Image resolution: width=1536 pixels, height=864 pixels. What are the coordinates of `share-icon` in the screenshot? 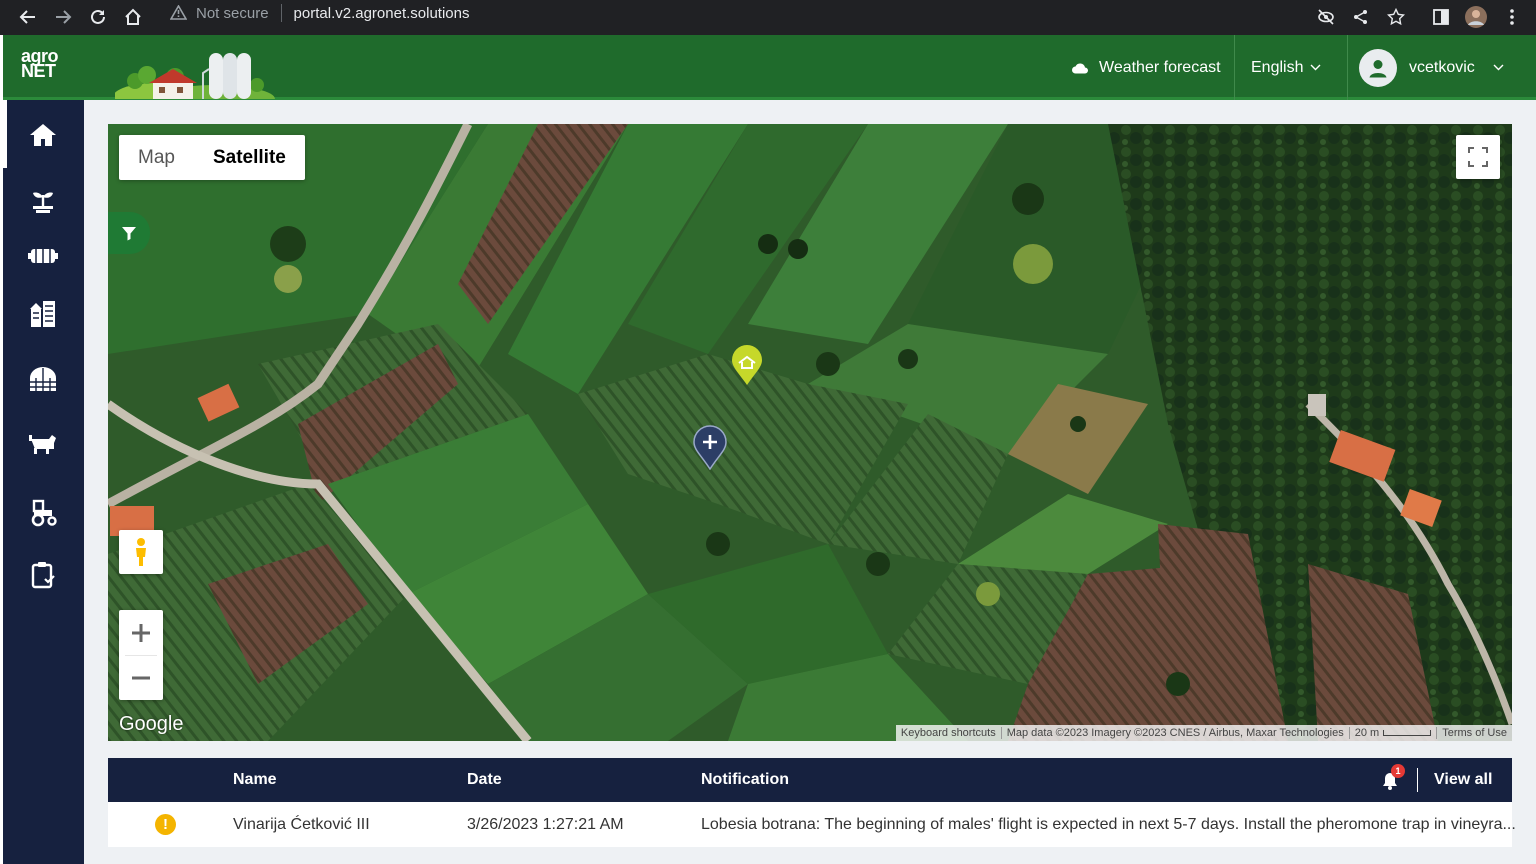 It's located at (1361, 17).